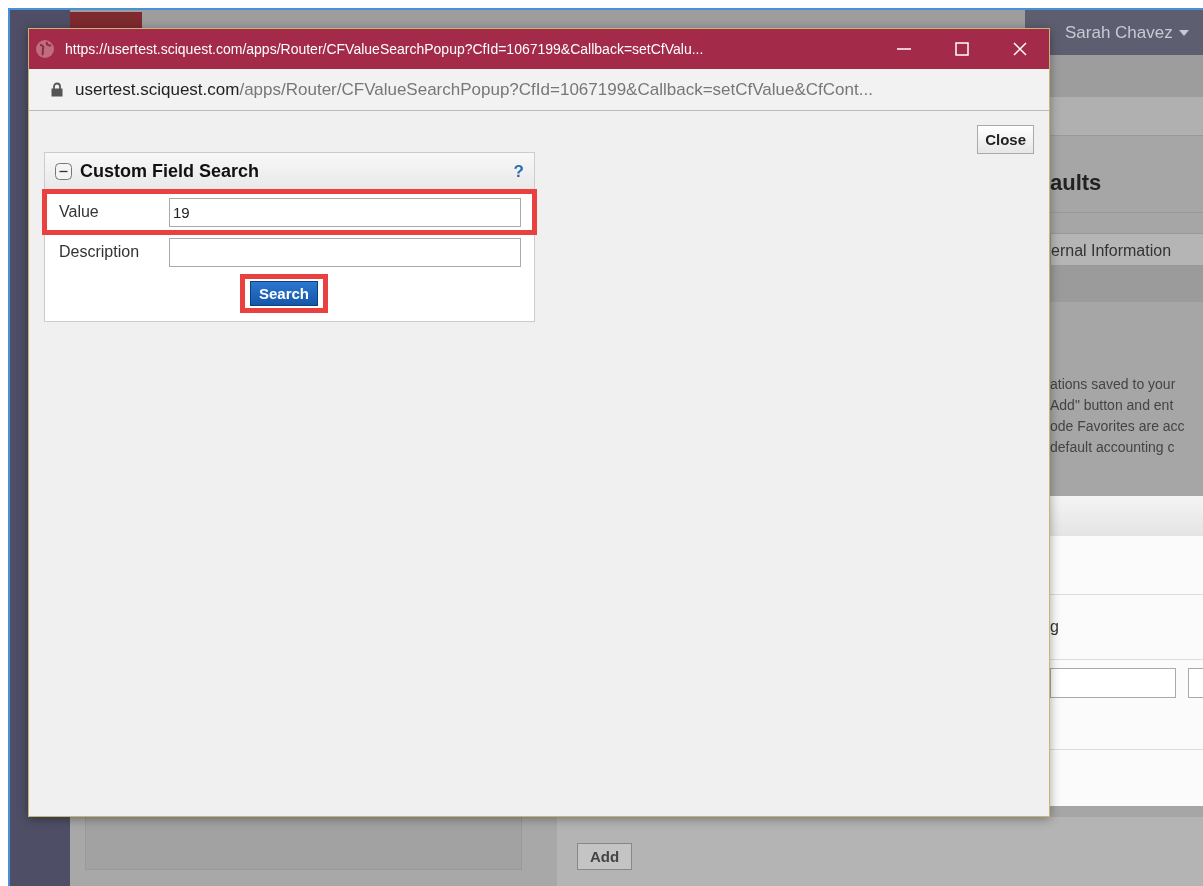  What do you see at coordinates (284, 293) in the screenshot?
I see `search-button: Search` at bounding box center [284, 293].